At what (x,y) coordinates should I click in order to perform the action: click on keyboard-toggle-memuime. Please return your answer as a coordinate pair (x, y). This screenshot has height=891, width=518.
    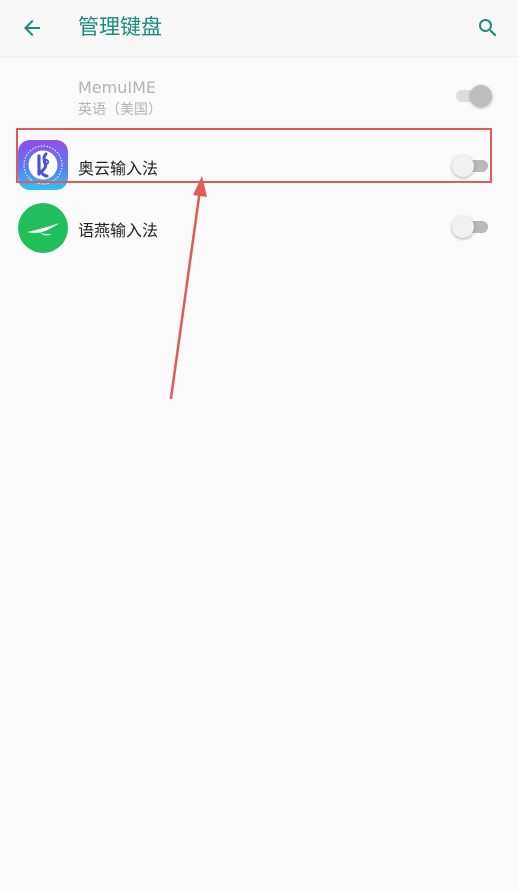
    Looking at the image, I should click on (473, 96).